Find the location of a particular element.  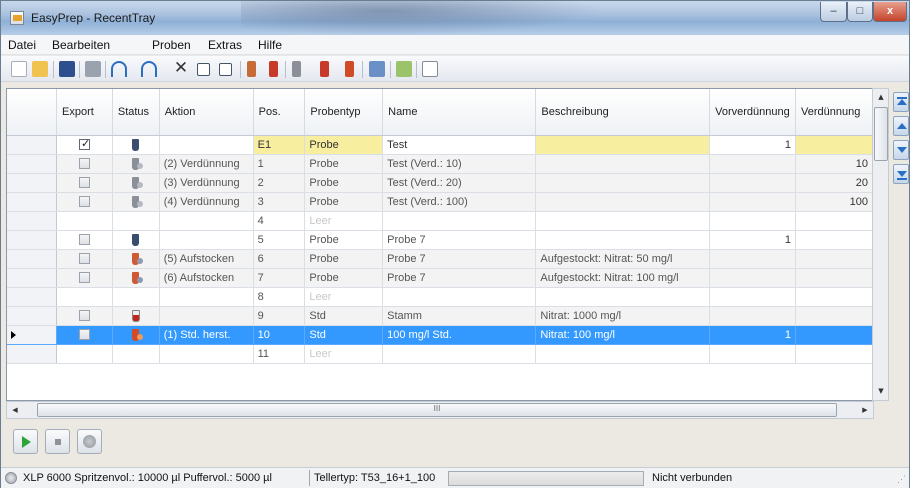

scroll-right-icon: ▶ is located at coordinates (865, 410).